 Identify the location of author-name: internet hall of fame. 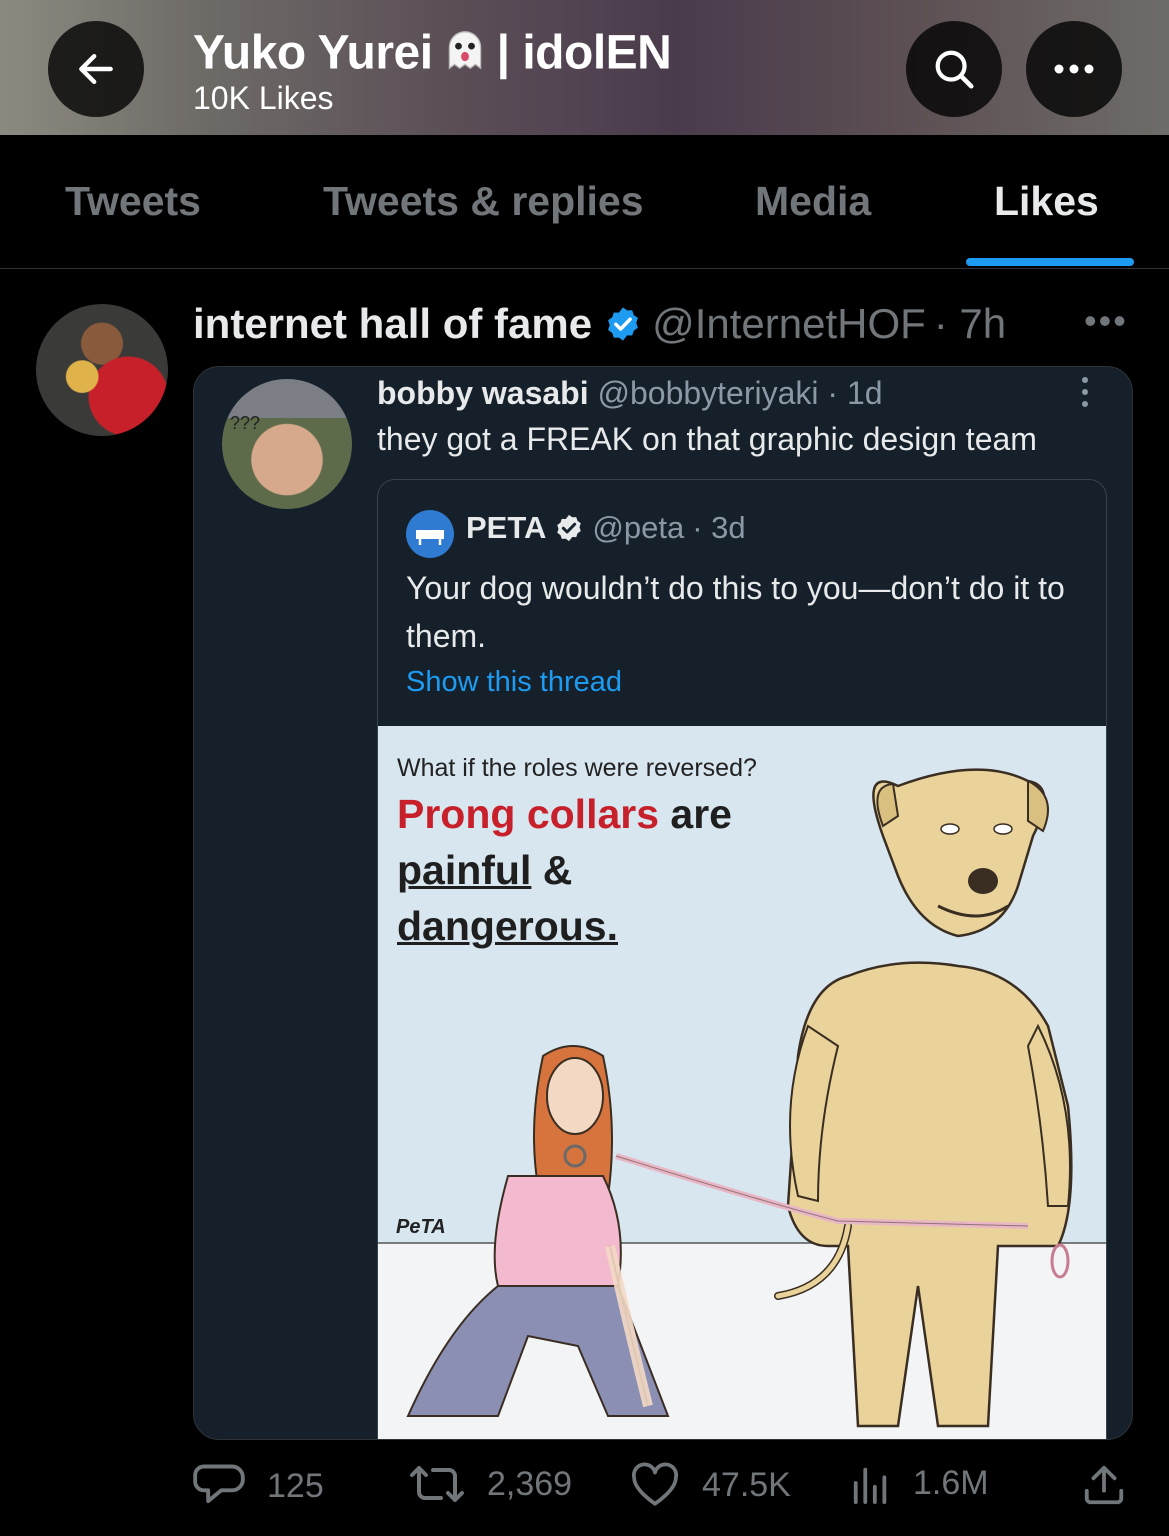
(392, 324).